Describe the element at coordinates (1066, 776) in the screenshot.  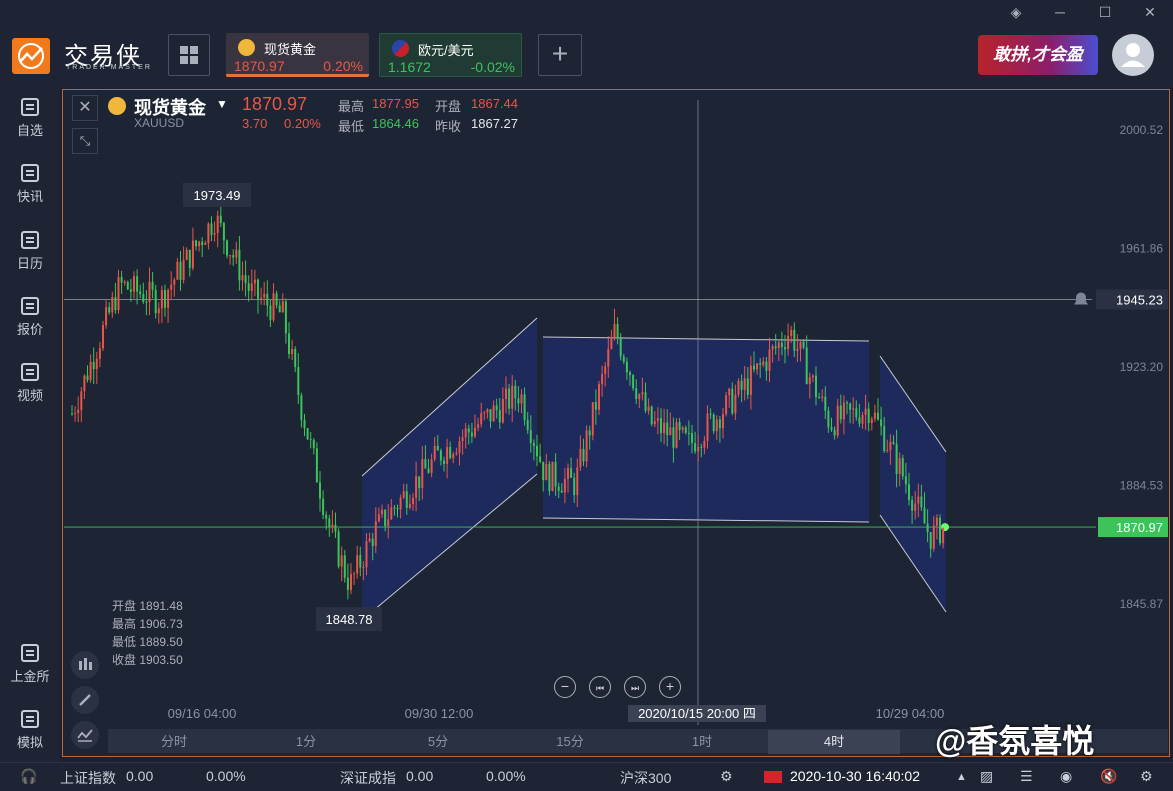
I see `camera-icon: ◉` at that location.